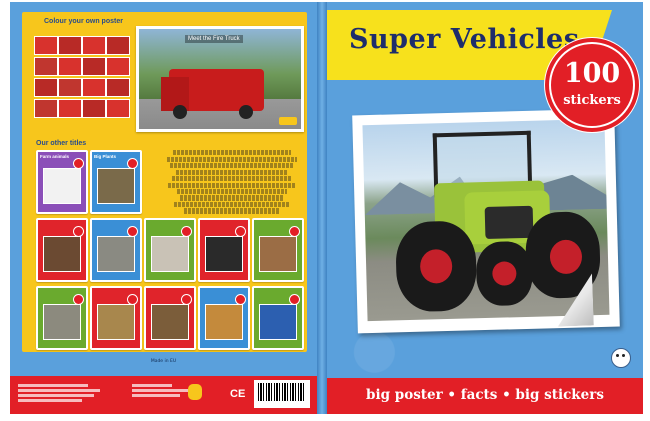  I want to click on photo-caption: Meet the Fire Truck, so click(214, 39).